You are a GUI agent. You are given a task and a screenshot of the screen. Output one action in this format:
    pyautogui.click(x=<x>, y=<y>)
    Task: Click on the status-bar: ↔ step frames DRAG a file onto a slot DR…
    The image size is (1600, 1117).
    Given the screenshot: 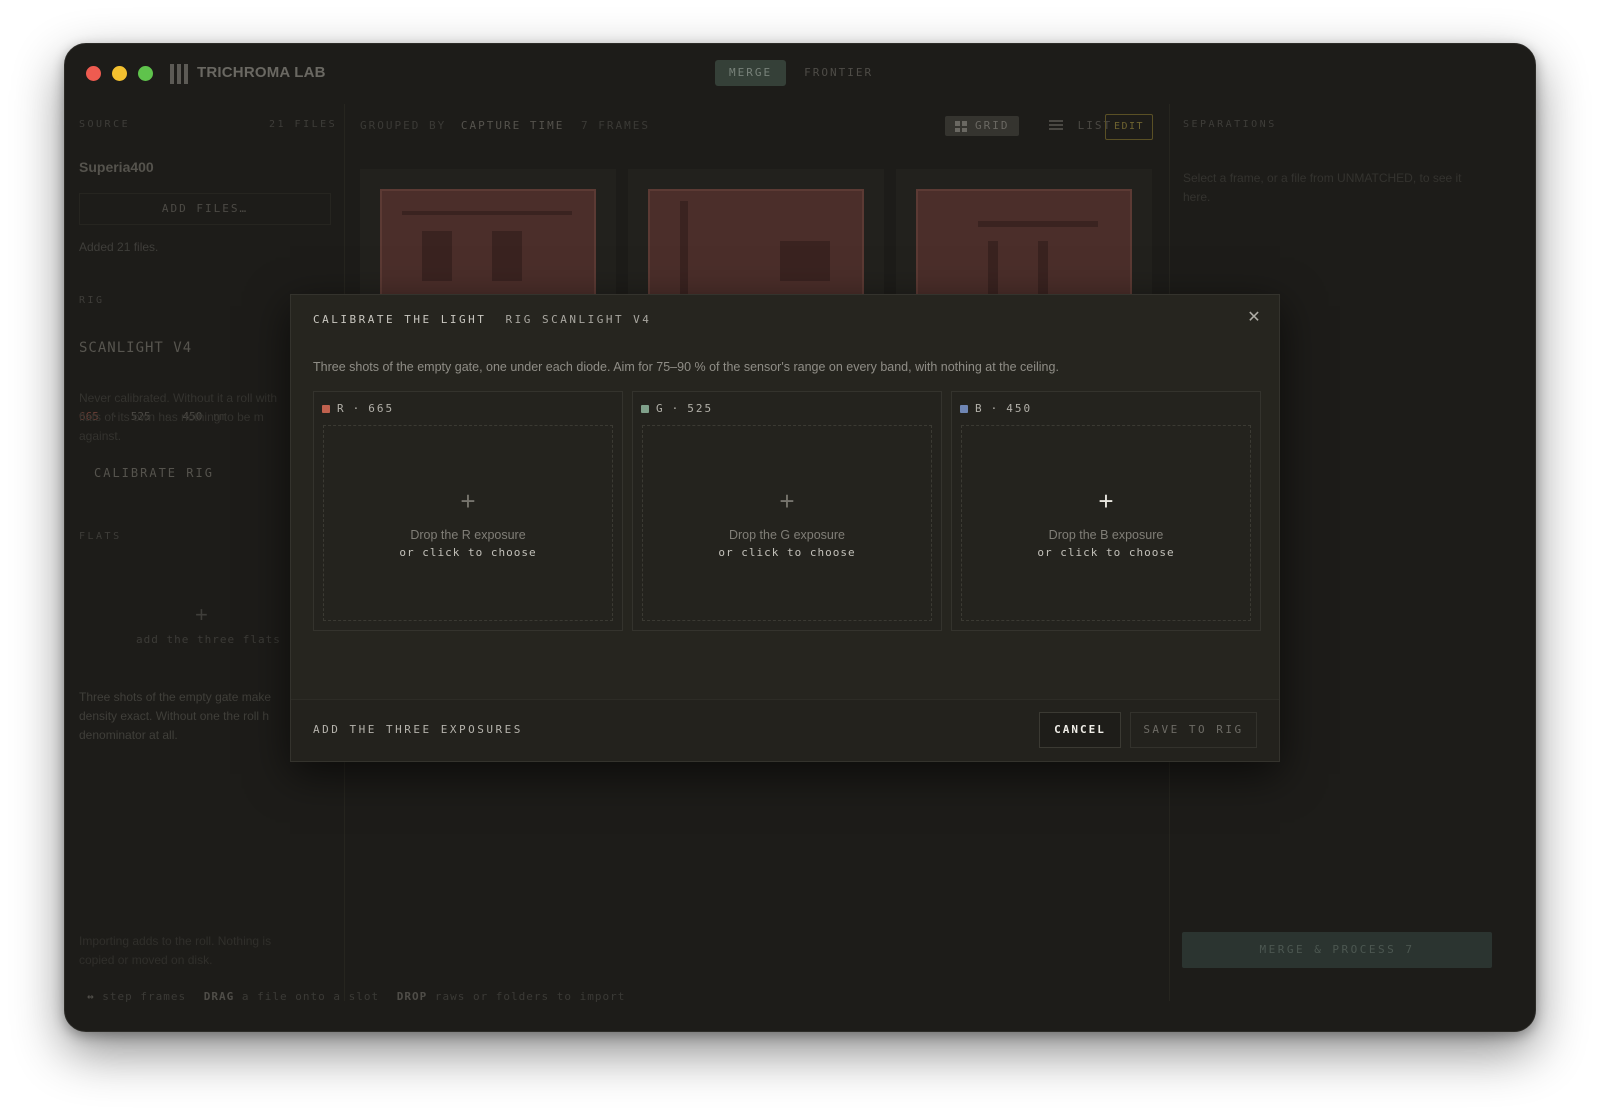 What is the action you would take?
    pyautogui.click(x=356, y=996)
    